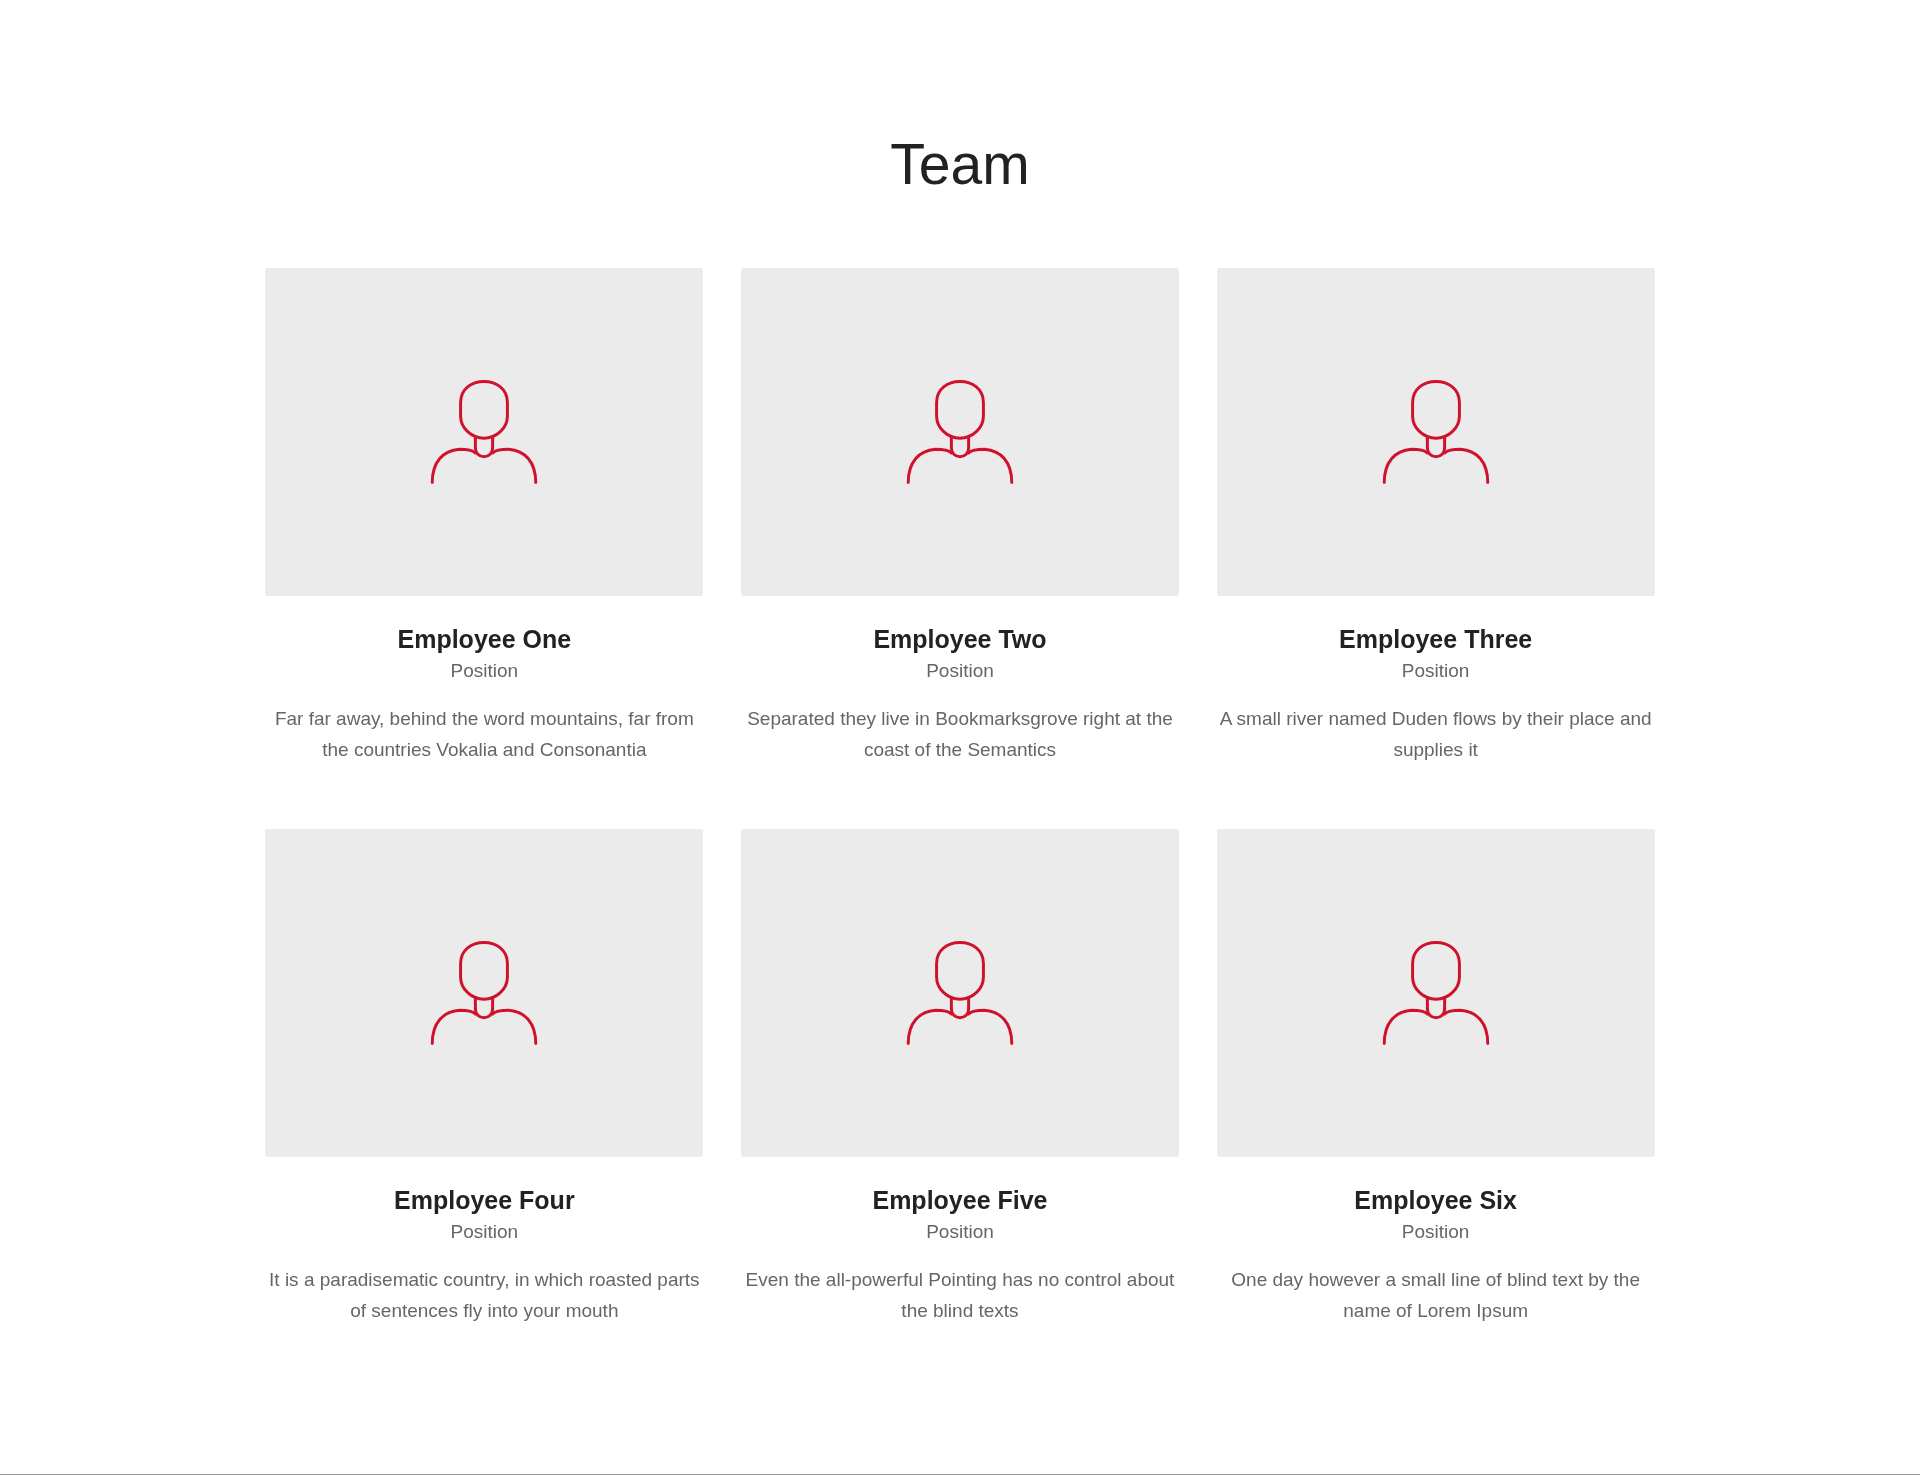  I want to click on member-bio: Far far away, behind the word mountains, far from the countries Vokalia and Consonantia, so click(484, 734).